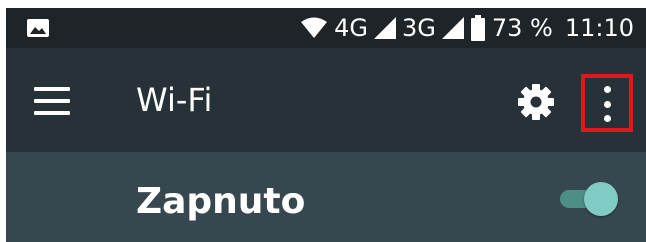 Image resolution: width=646 pixels, height=242 pixels. I want to click on master-switch-label: Zapnuto, so click(221, 201).